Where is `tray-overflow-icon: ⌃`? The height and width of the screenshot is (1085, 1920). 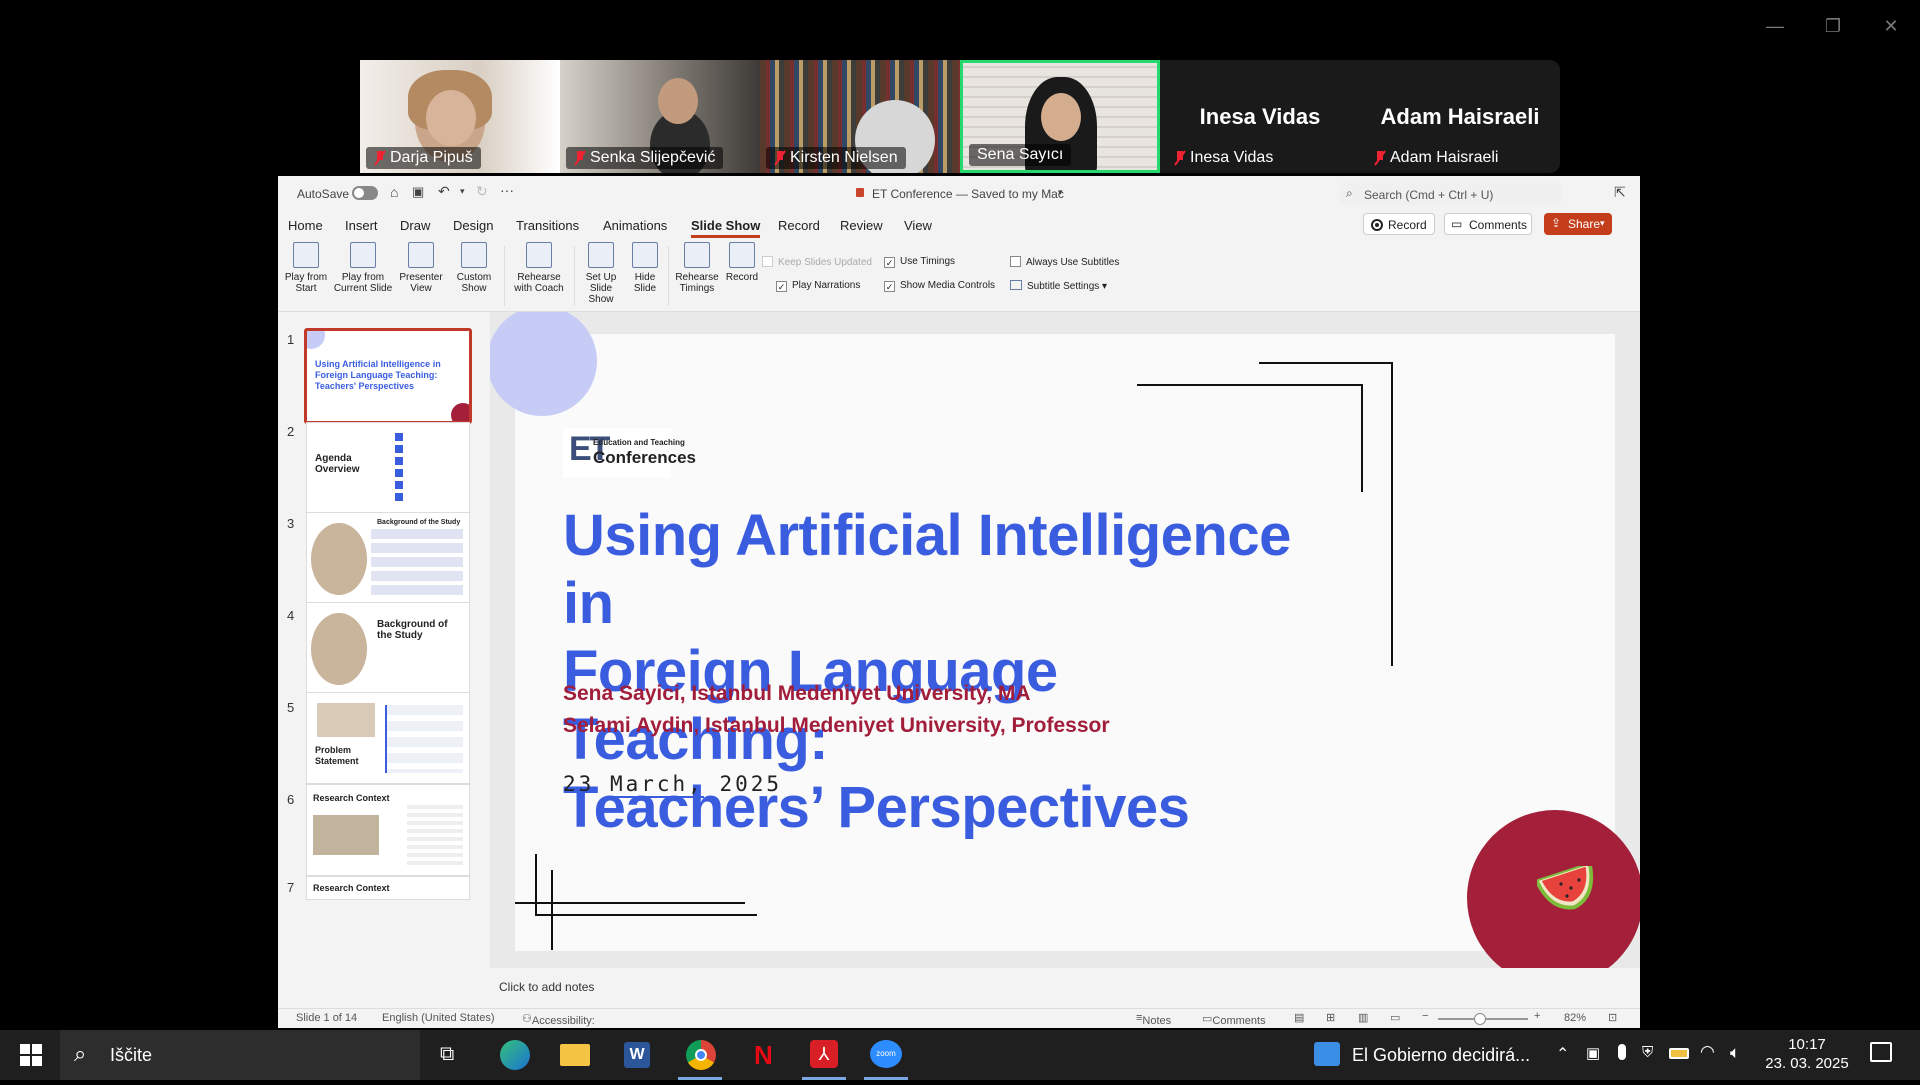 tray-overflow-icon: ⌃ is located at coordinates (1564, 1055).